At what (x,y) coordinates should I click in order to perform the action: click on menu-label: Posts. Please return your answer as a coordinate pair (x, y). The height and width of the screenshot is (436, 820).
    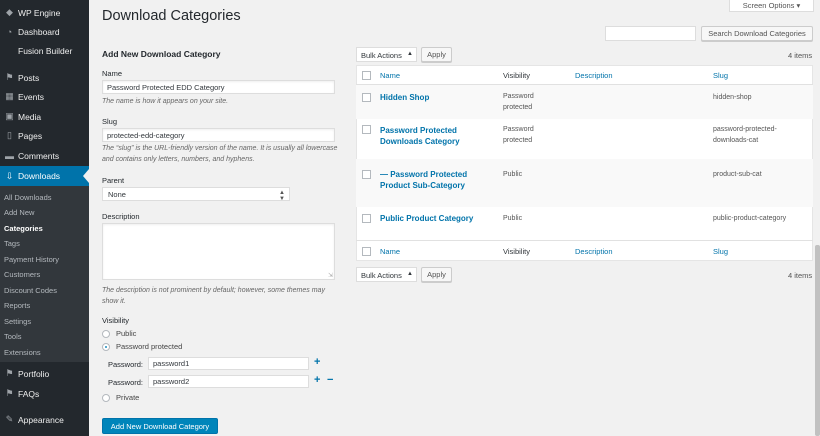
    Looking at the image, I should click on (29, 77).